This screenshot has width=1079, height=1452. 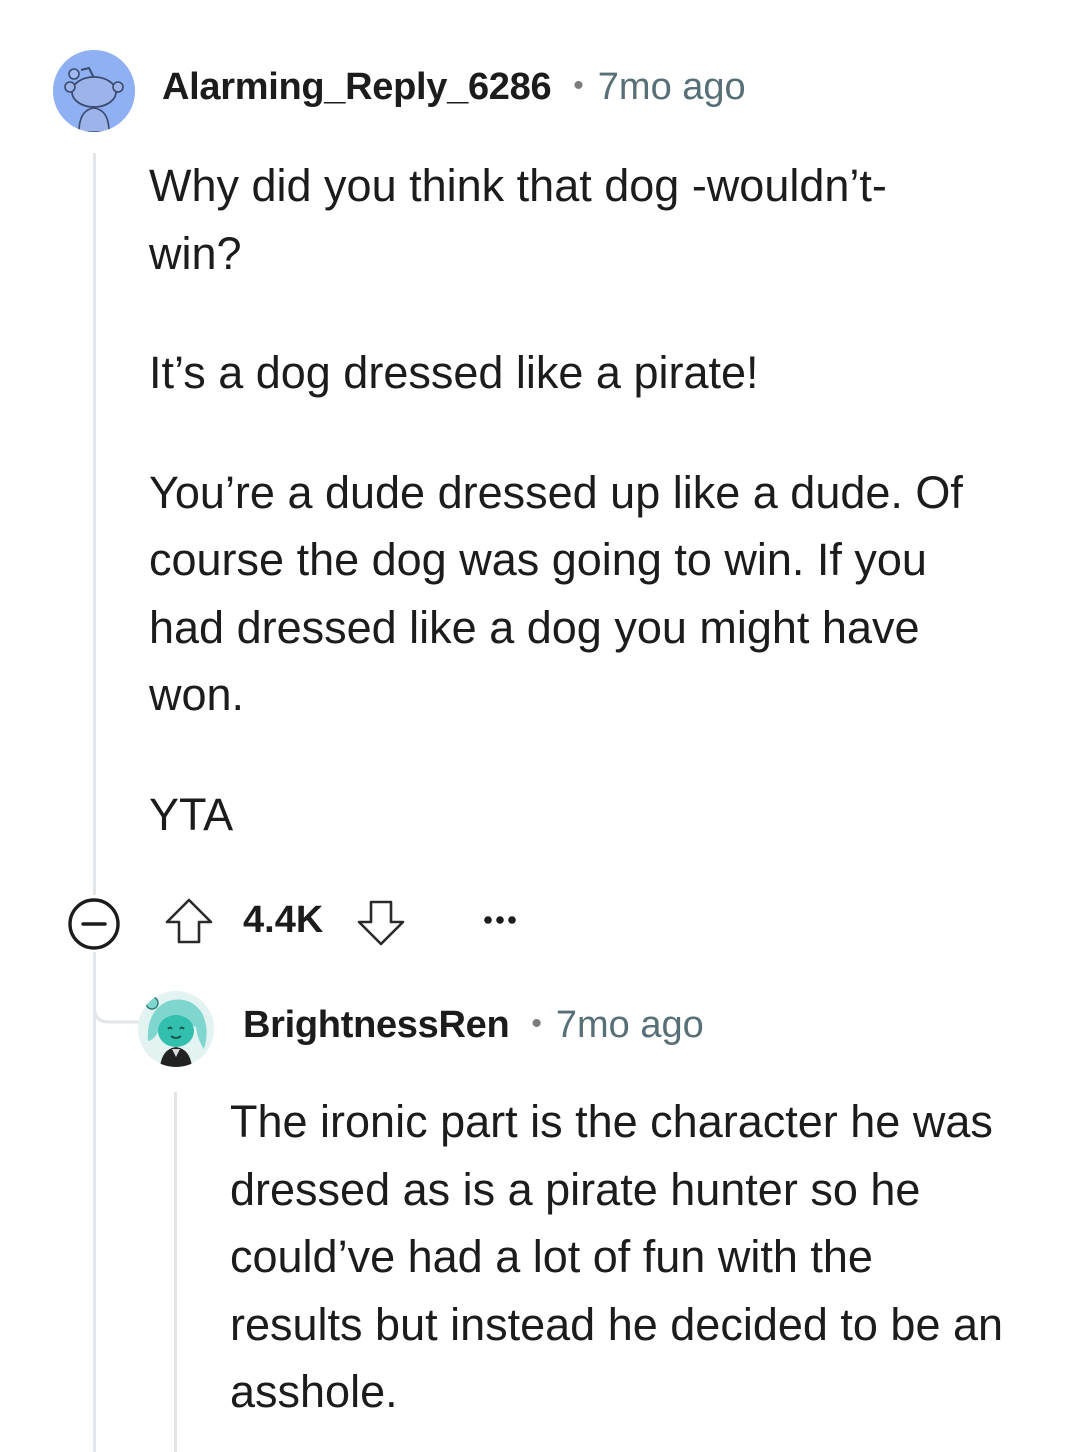 I want to click on reply-meta: BrightnessRen • 7mo ago, so click(x=473, y=1025).